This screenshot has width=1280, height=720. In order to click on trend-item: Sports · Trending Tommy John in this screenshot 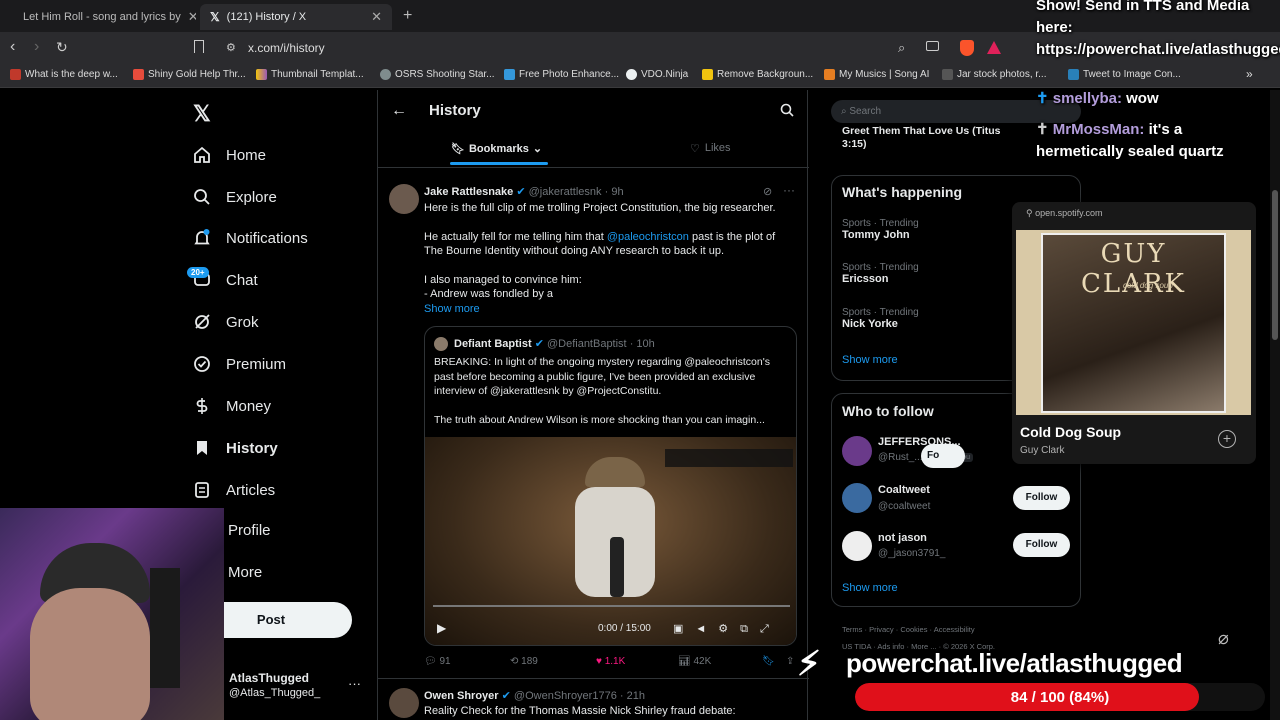, I will do `click(880, 229)`.